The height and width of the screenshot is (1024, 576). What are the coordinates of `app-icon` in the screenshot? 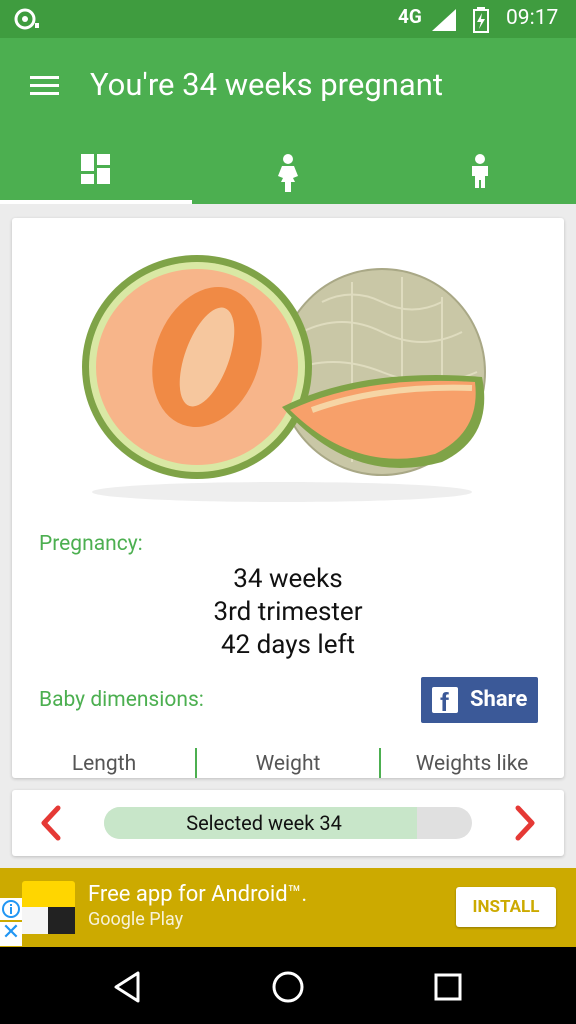 It's located at (48, 907).